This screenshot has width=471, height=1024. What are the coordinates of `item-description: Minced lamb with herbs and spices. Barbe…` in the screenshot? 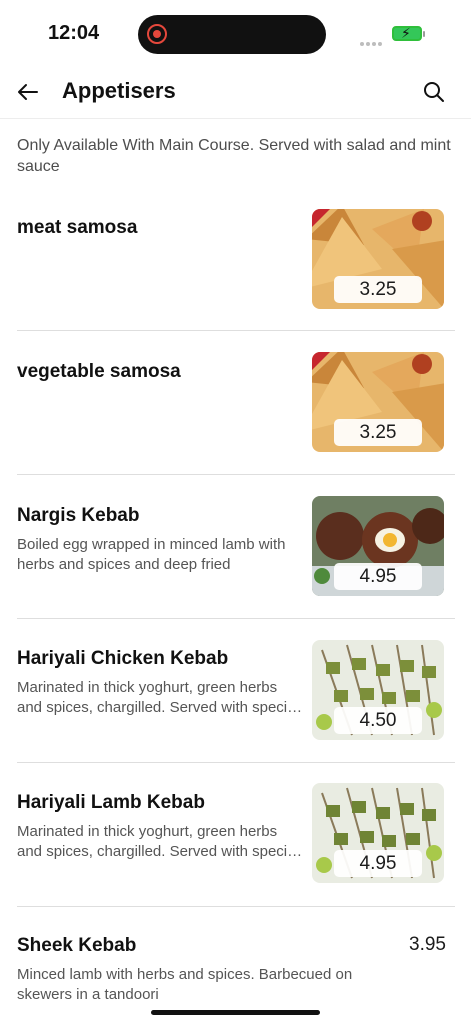 It's located at (185, 984).